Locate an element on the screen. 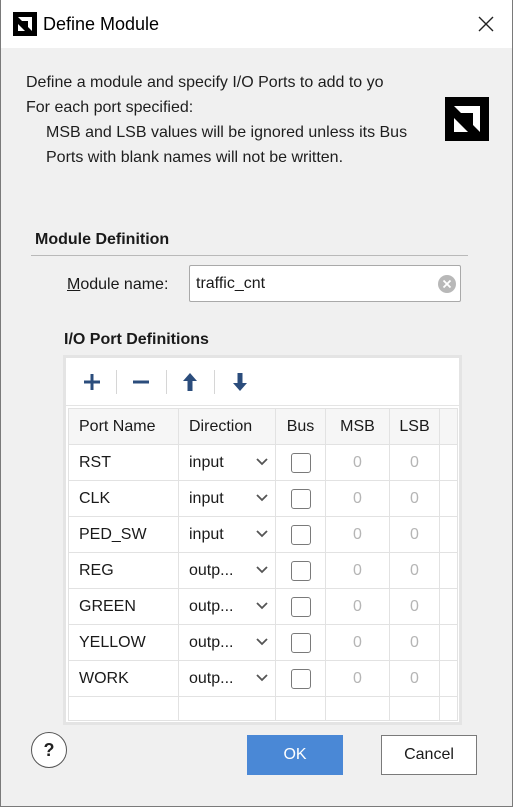 The height and width of the screenshot is (807, 513). help-button: ? is located at coordinates (49, 750).